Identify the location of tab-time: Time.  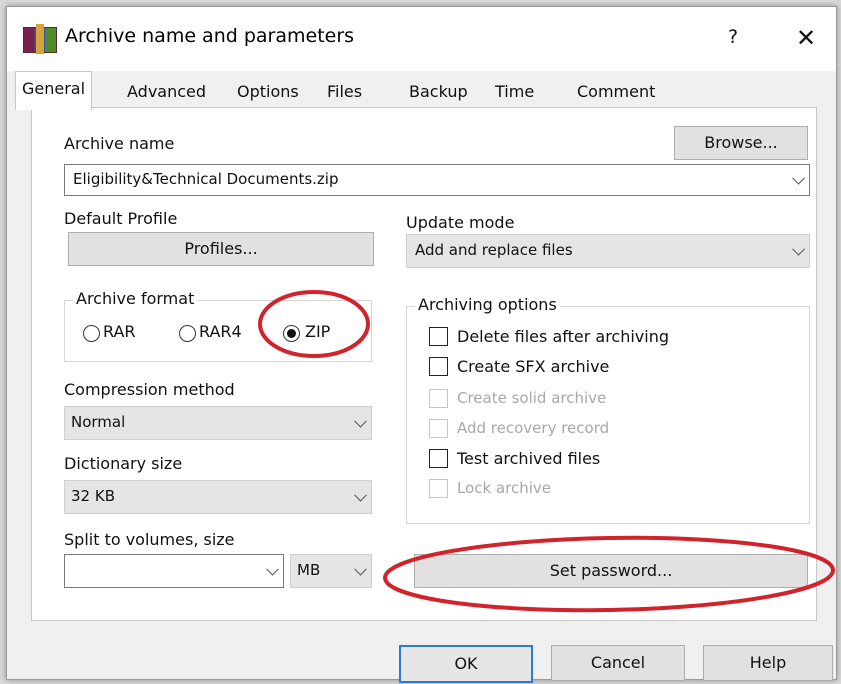
(515, 92).